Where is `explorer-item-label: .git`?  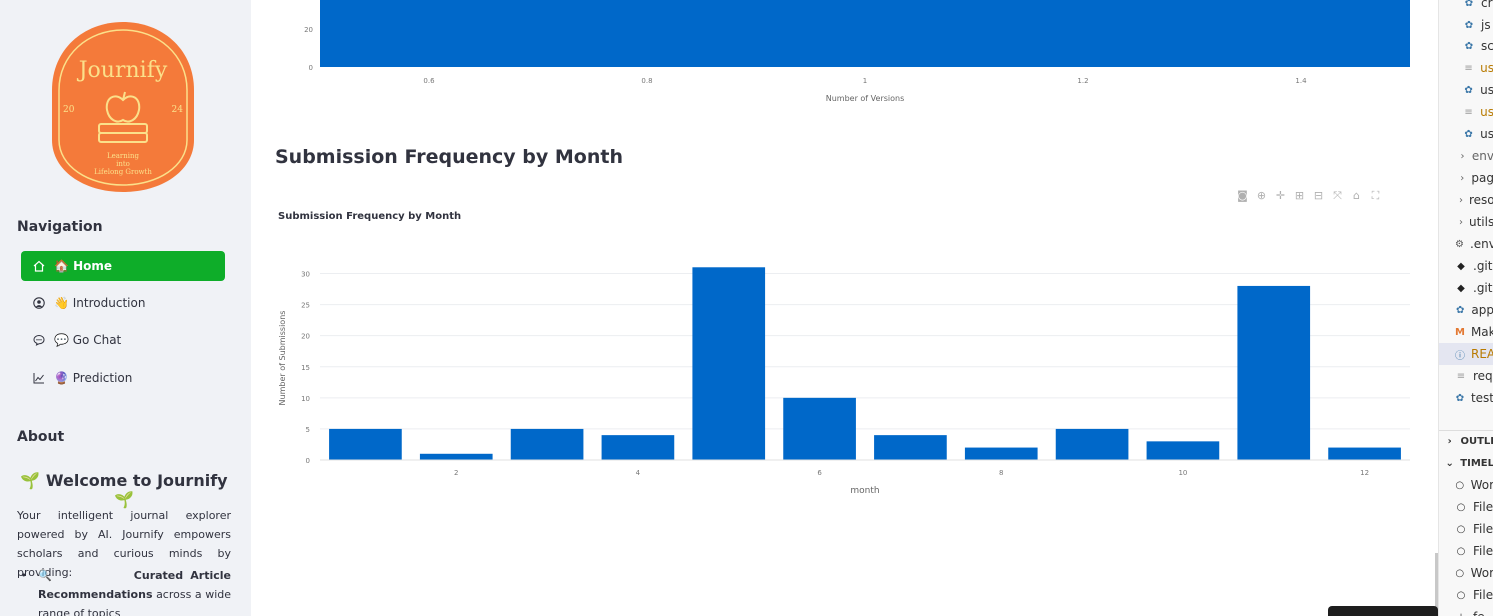 explorer-item-label: .git is located at coordinates (1483, 266).